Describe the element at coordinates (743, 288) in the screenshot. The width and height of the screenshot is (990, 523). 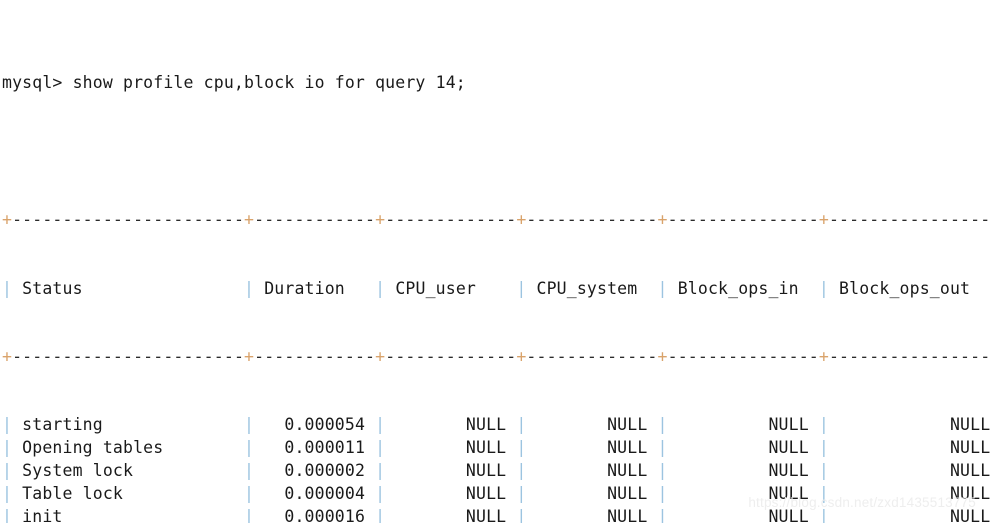
I see `cell-block_ops_in: Block_ops_in` at that location.